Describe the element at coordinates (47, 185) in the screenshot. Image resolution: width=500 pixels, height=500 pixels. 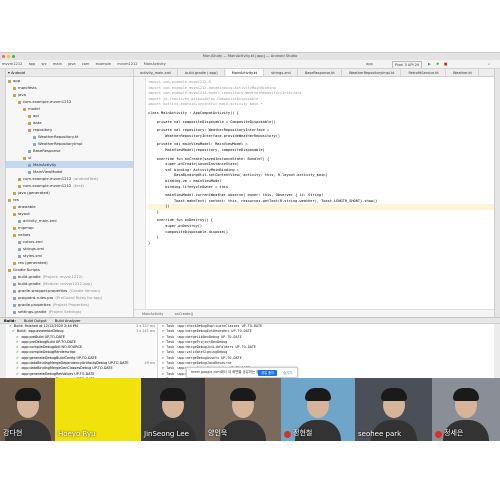
I see `tree-item-label: com.example.mvvm1212` at that location.